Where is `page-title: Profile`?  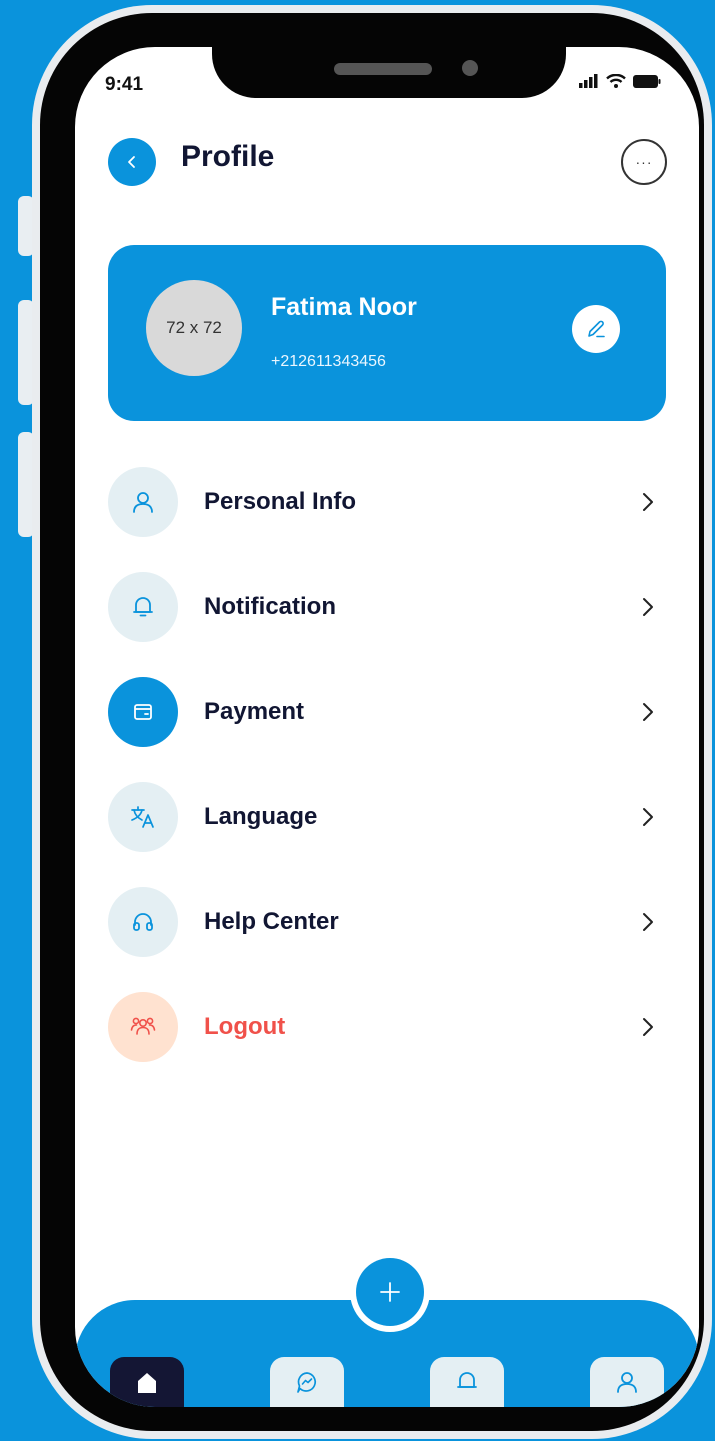
page-title: Profile is located at coordinates (228, 156).